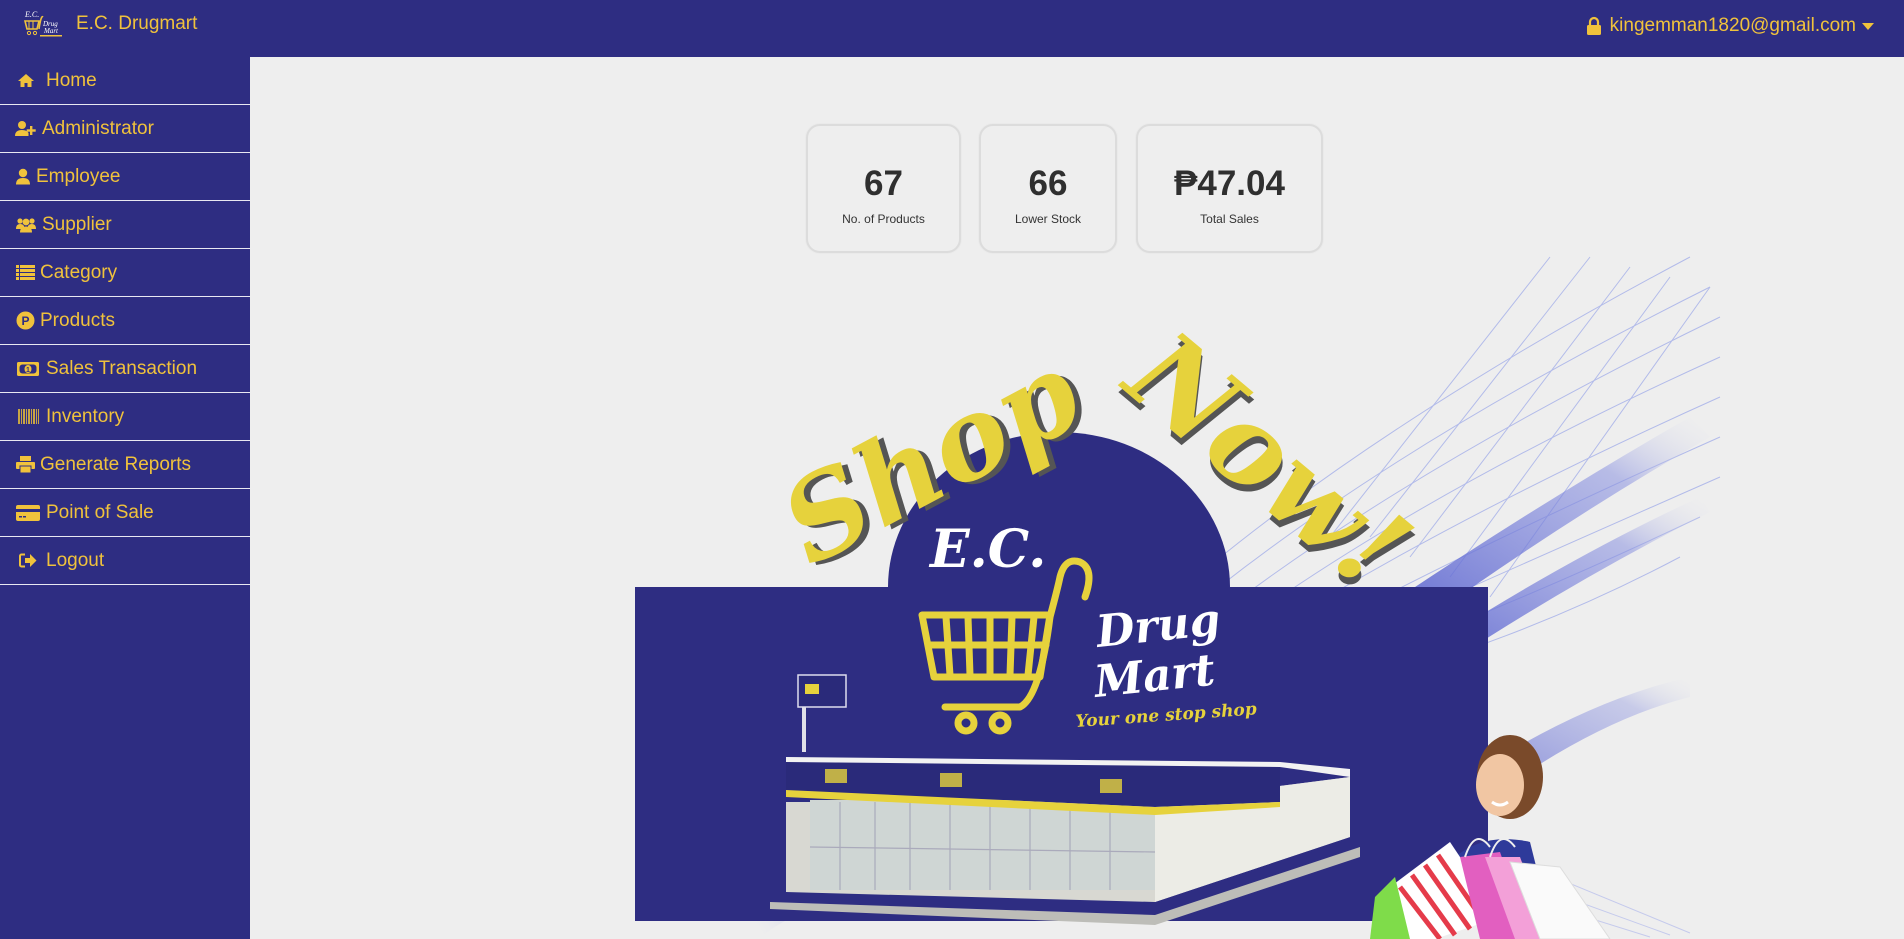 The height and width of the screenshot is (939, 1904). What do you see at coordinates (122, 368) in the screenshot?
I see `sidebar-item-label: Sales Transaction` at bounding box center [122, 368].